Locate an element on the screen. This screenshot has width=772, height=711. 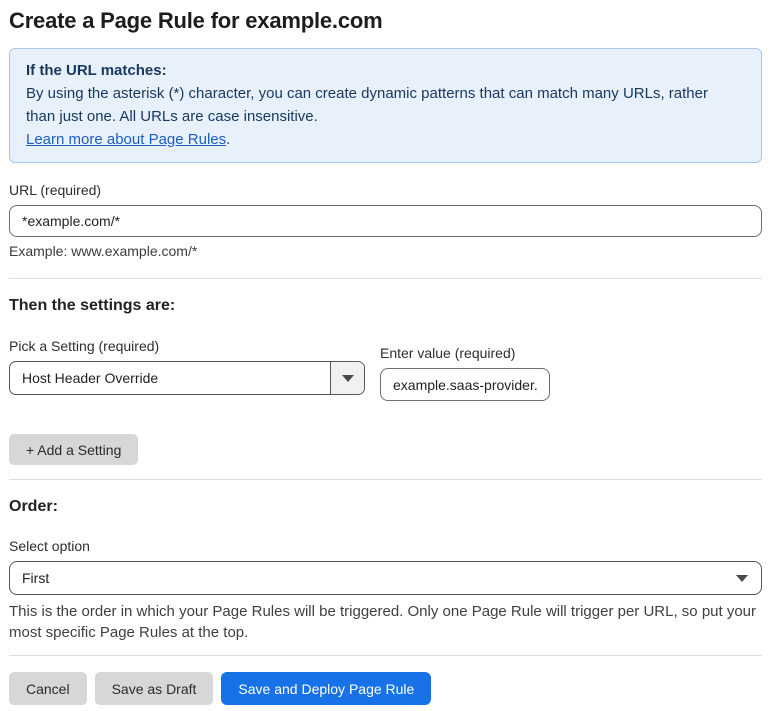
enter-value-label: Enter value (required) is located at coordinates (448, 353).